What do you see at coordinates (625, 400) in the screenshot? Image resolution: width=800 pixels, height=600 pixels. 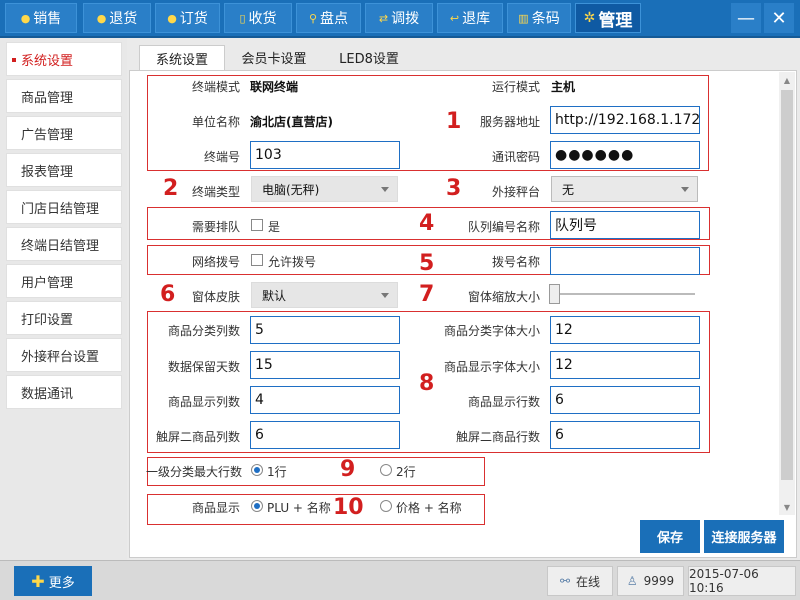 I see `goods-rows-input: 6` at bounding box center [625, 400].